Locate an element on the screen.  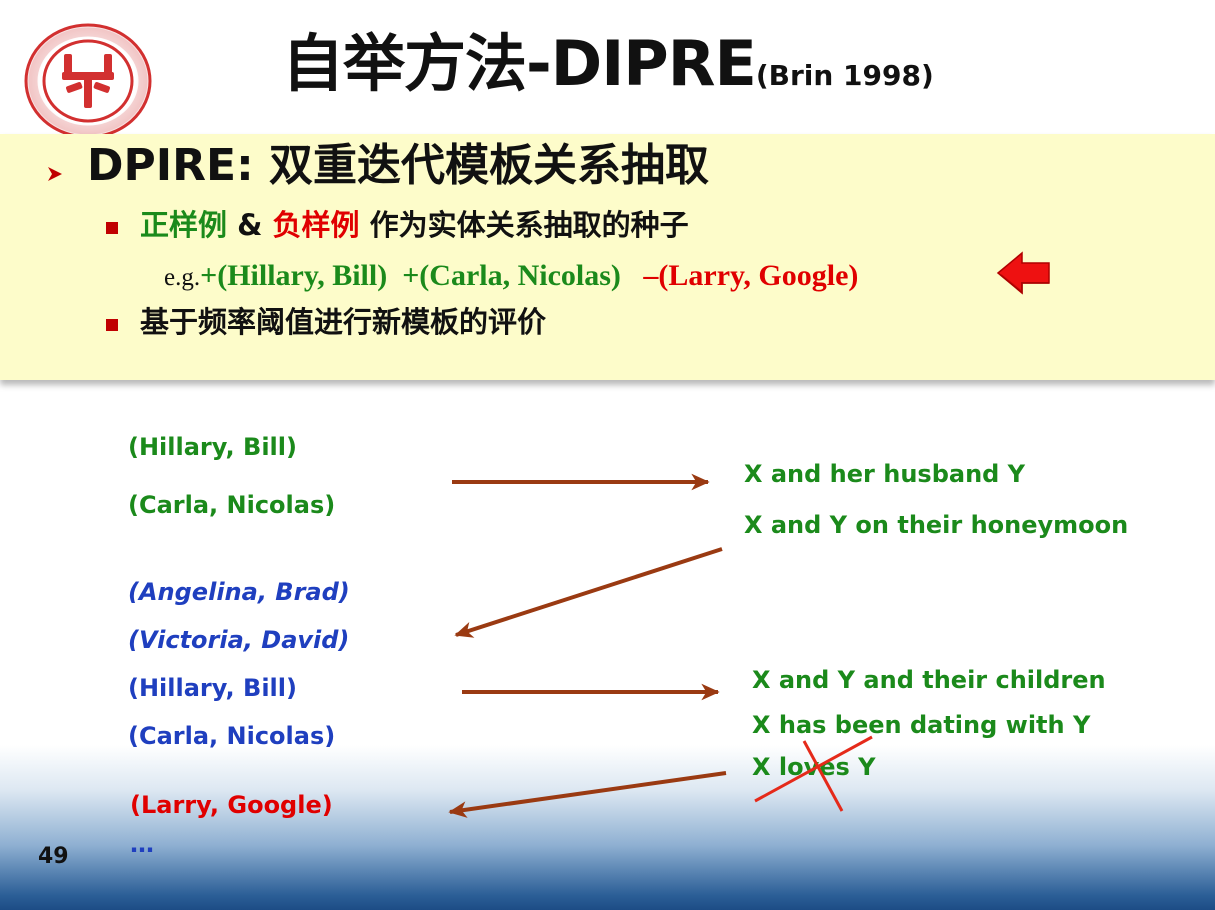
tuple-hillary: (Hillary, Bill) is located at coordinates (212, 688).